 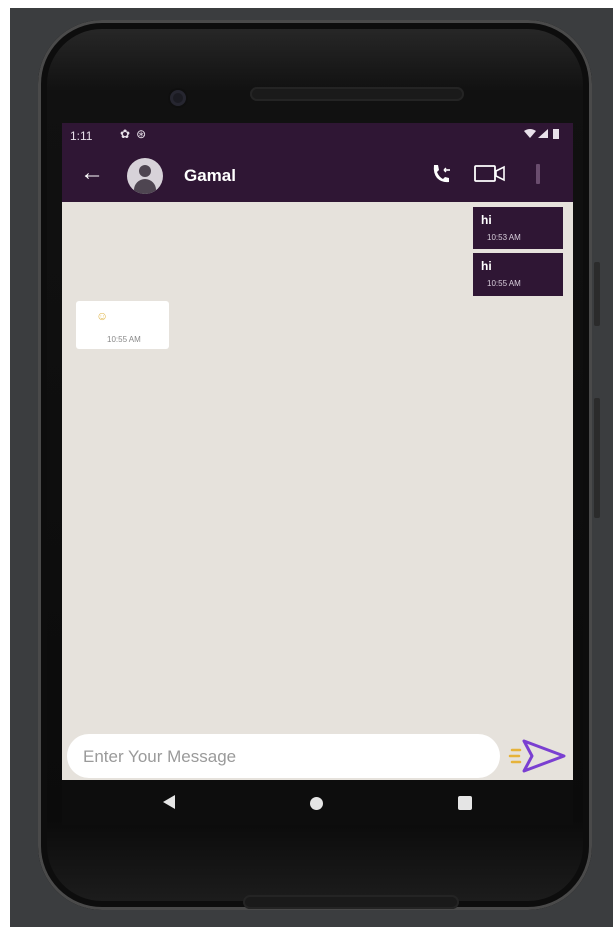 I want to click on message-input-container, so click(x=283, y=756).